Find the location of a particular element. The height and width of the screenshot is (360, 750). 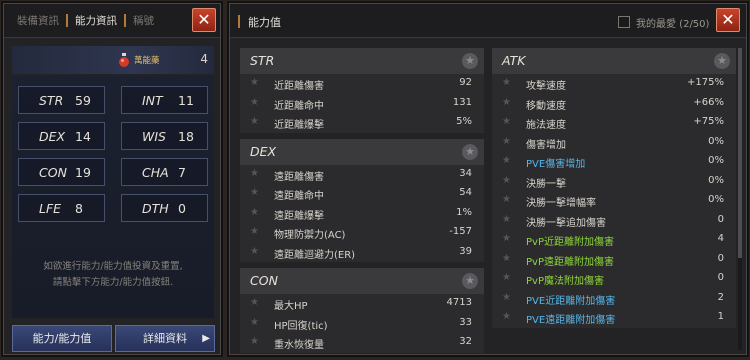

stat-label: 重水恢復量 is located at coordinates (299, 345).